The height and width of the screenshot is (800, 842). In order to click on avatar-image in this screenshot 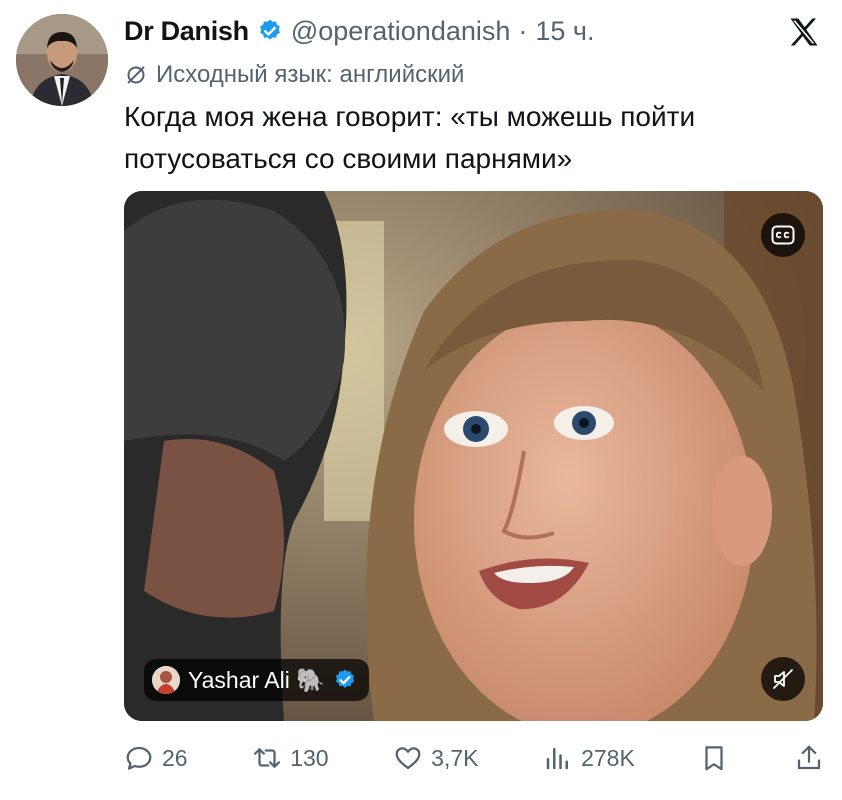, I will do `click(62, 60)`.